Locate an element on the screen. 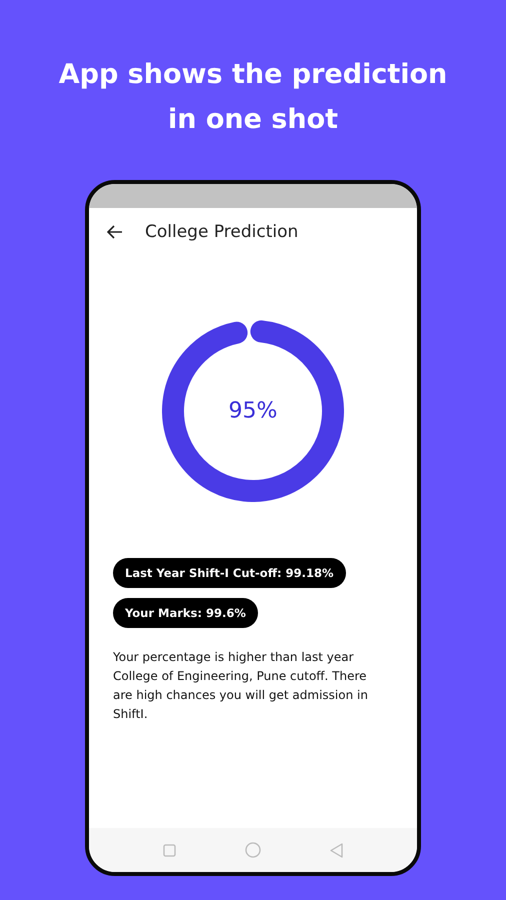 Image resolution: width=506 pixels, height=900 pixels. screen-title: College Prediction is located at coordinates (221, 232).